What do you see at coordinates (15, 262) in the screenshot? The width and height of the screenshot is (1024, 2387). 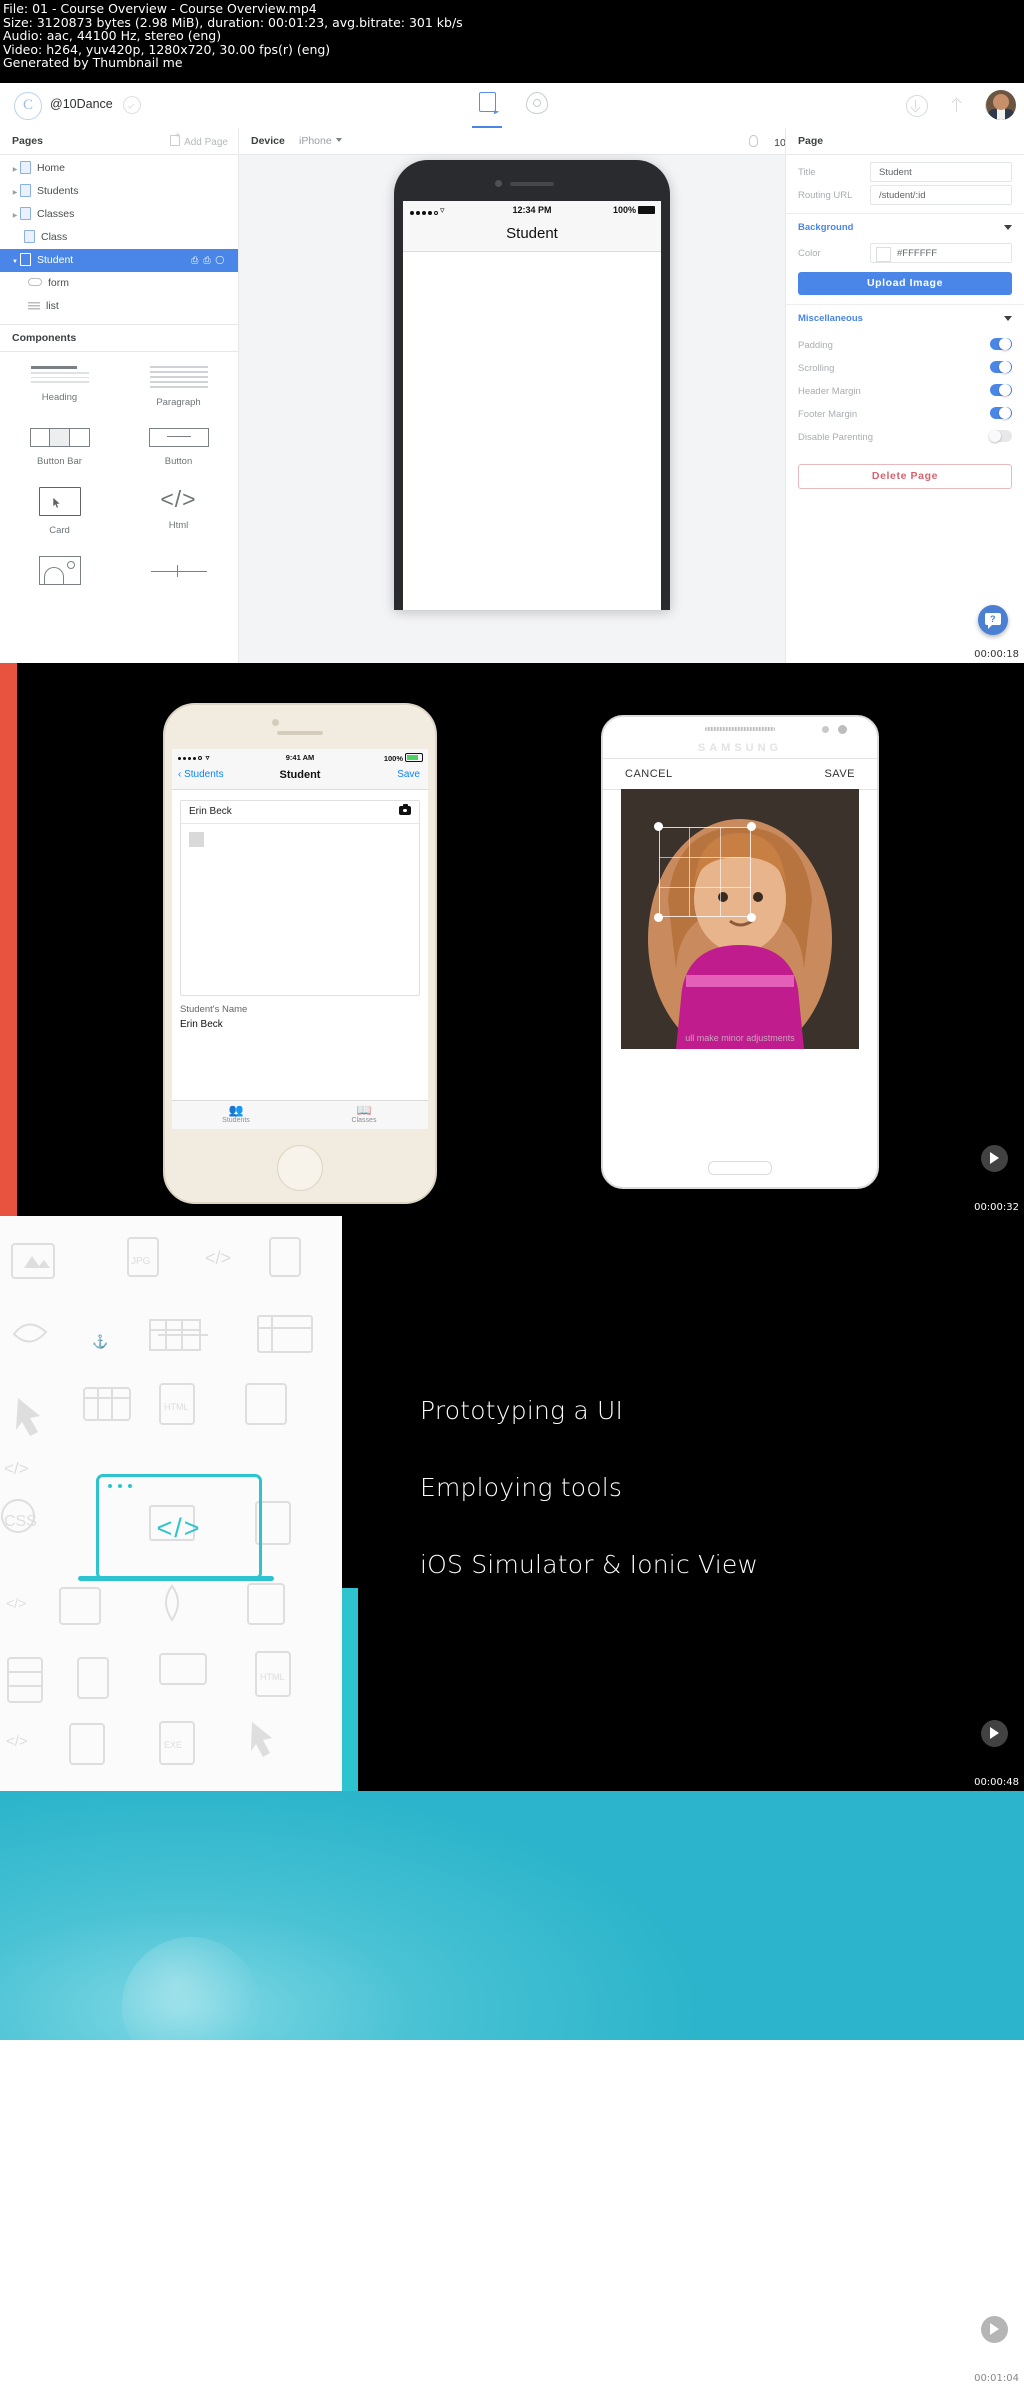 I see `chevron-down-icon: ▼` at bounding box center [15, 262].